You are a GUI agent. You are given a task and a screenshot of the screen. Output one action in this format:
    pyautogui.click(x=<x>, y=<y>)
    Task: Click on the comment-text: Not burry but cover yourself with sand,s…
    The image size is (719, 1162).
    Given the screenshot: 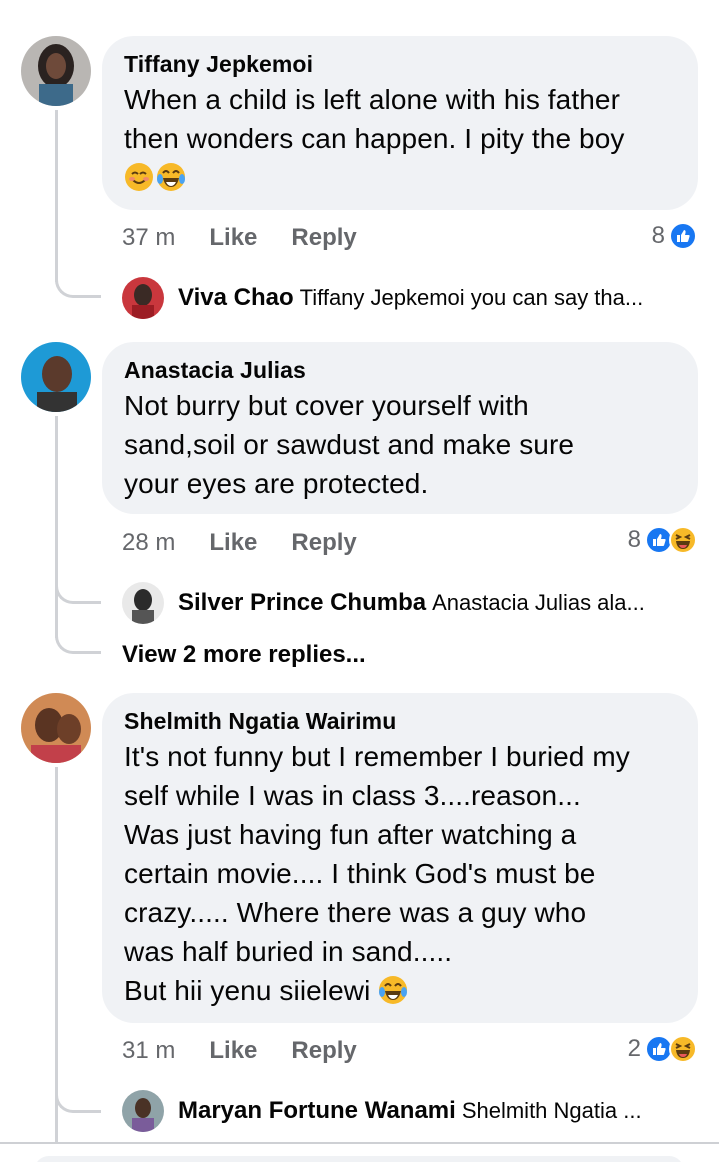 What is the action you would take?
    pyautogui.click(x=400, y=444)
    